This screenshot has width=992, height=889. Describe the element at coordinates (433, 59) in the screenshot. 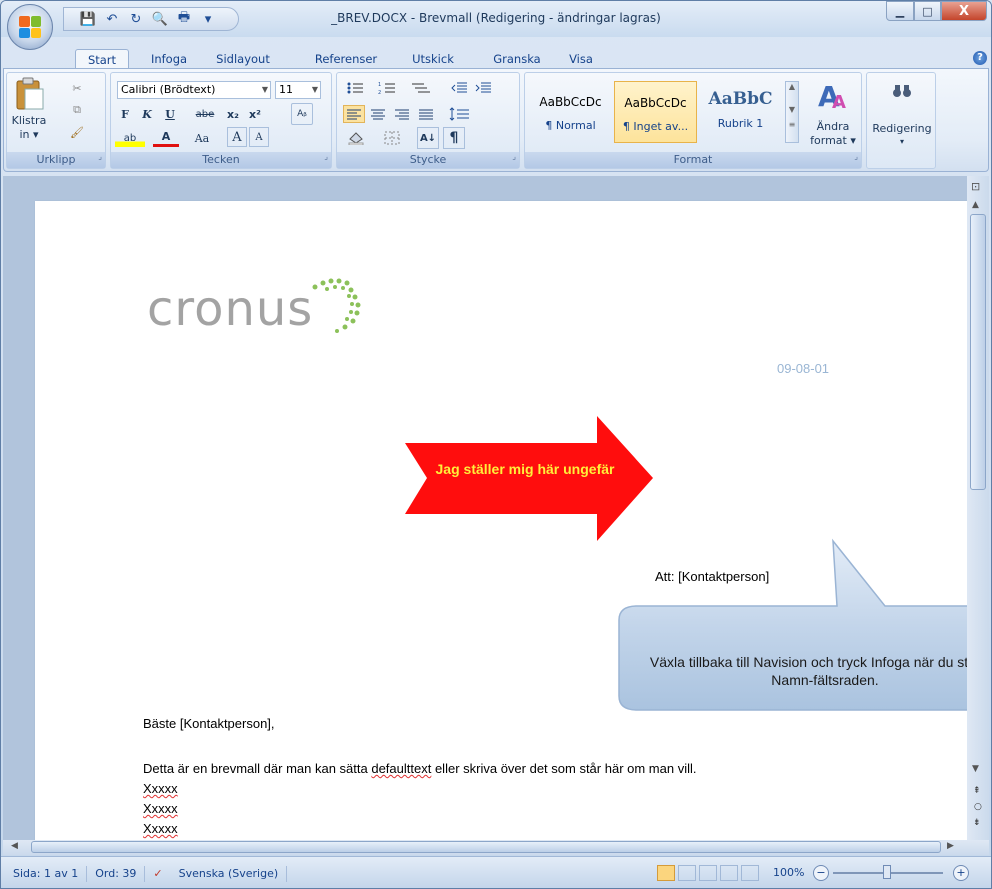

I see `tab-utskick: Utskick` at that location.